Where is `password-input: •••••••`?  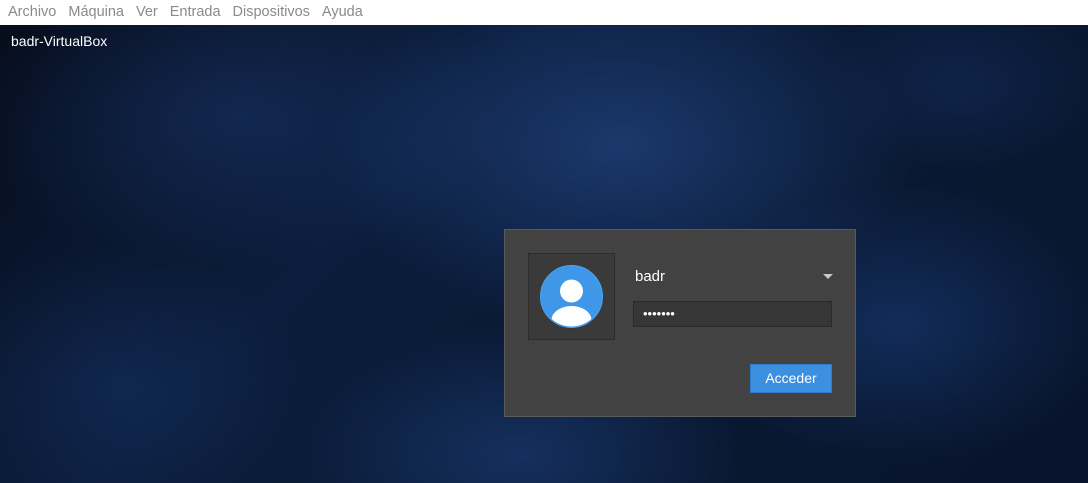 password-input: ••••••• is located at coordinates (732, 314).